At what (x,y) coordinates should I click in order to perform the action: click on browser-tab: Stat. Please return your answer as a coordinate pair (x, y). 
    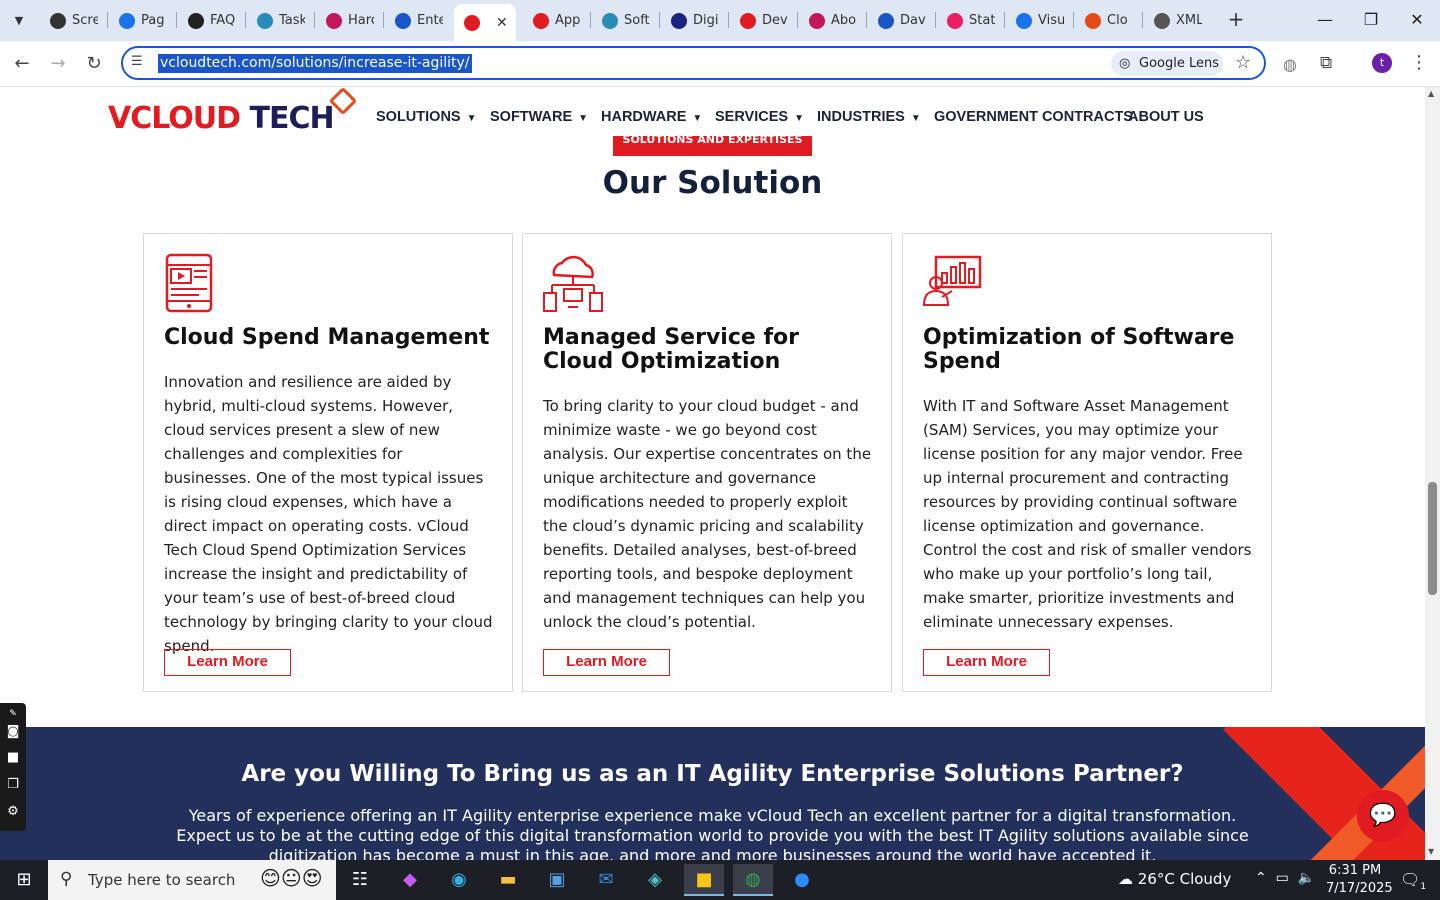
    Looking at the image, I should click on (967, 20).